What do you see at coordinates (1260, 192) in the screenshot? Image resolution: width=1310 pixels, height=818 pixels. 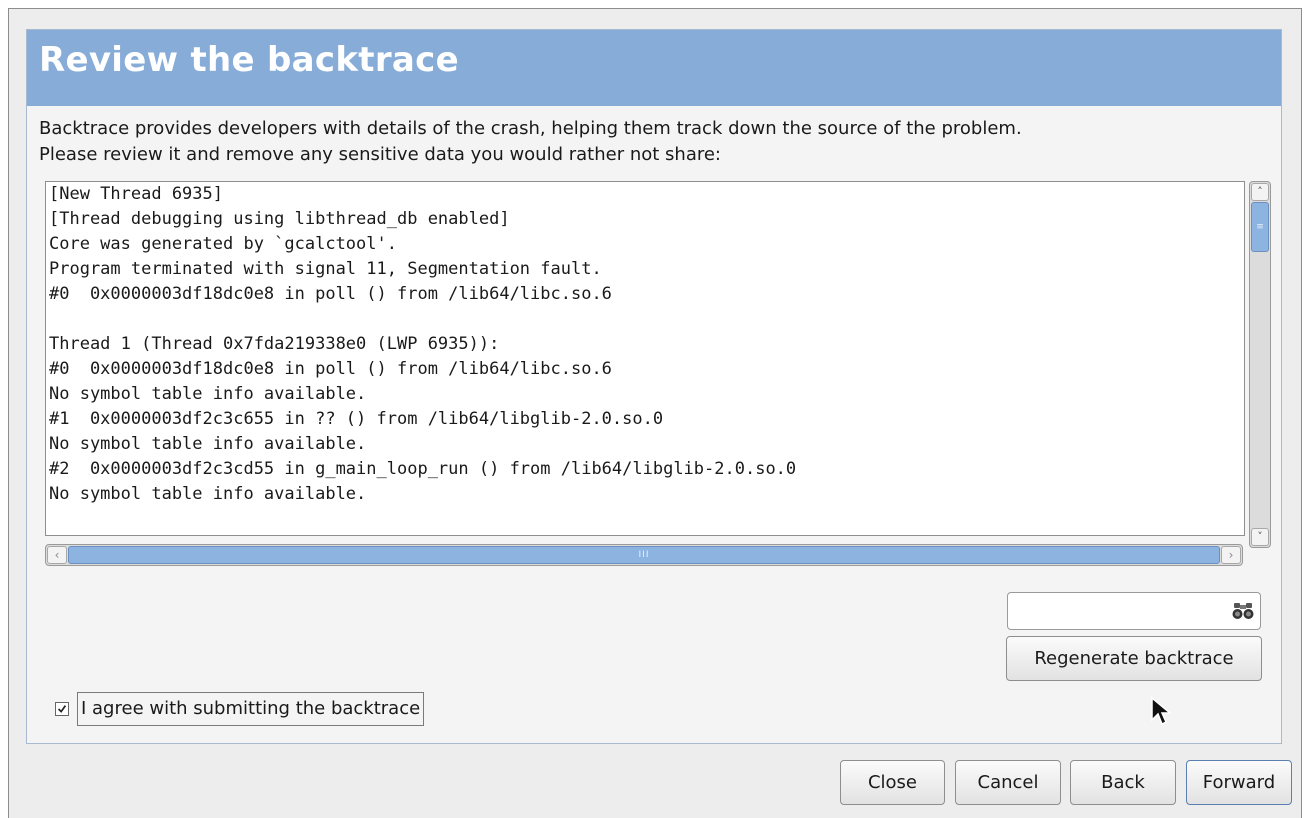 I see `scroll-up-icon: ˄` at bounding box center [1260, 192].